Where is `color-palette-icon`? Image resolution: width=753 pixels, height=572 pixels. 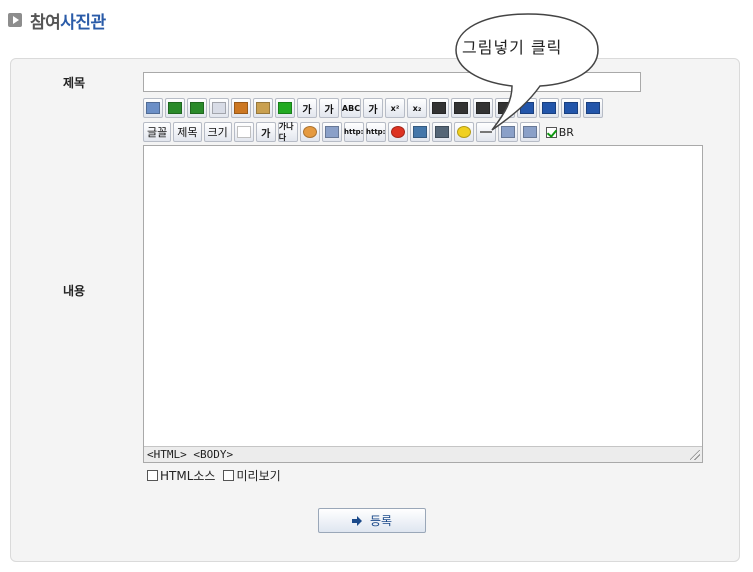 color-palette-icon is located at coordinates (309, 132).